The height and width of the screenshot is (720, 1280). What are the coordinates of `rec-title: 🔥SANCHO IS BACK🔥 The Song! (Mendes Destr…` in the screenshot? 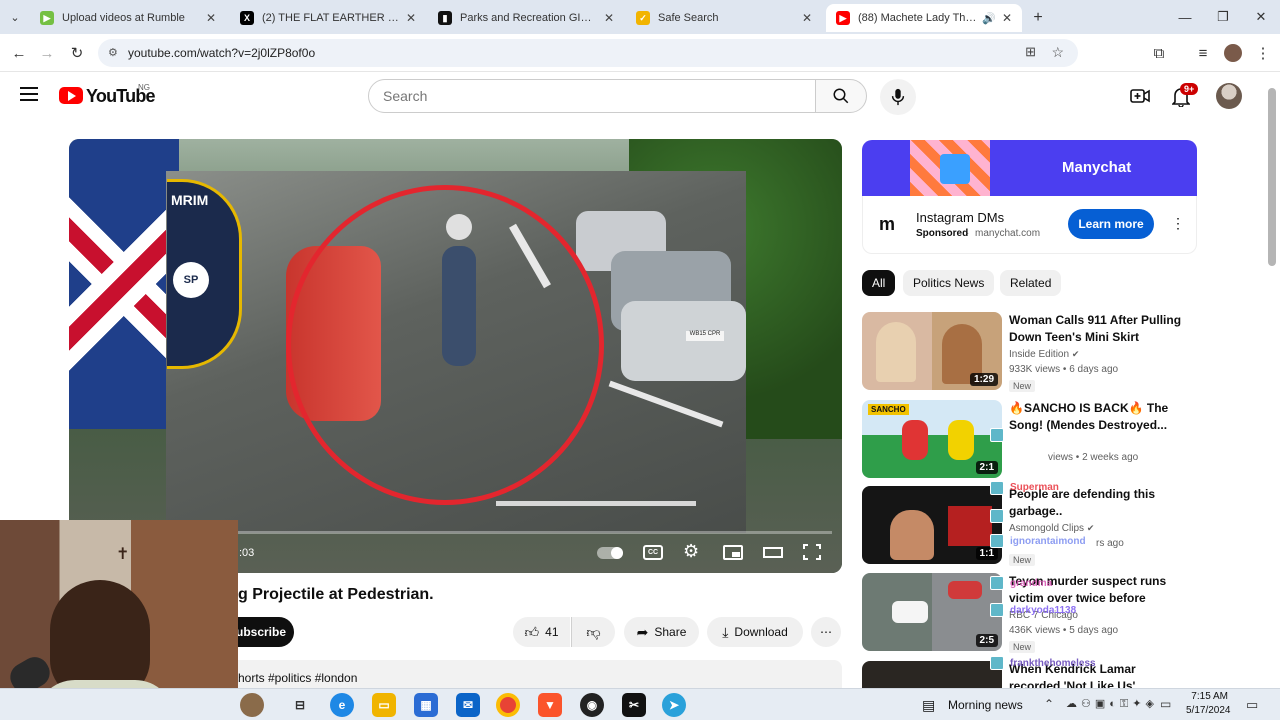 It's located at (1099, 417).